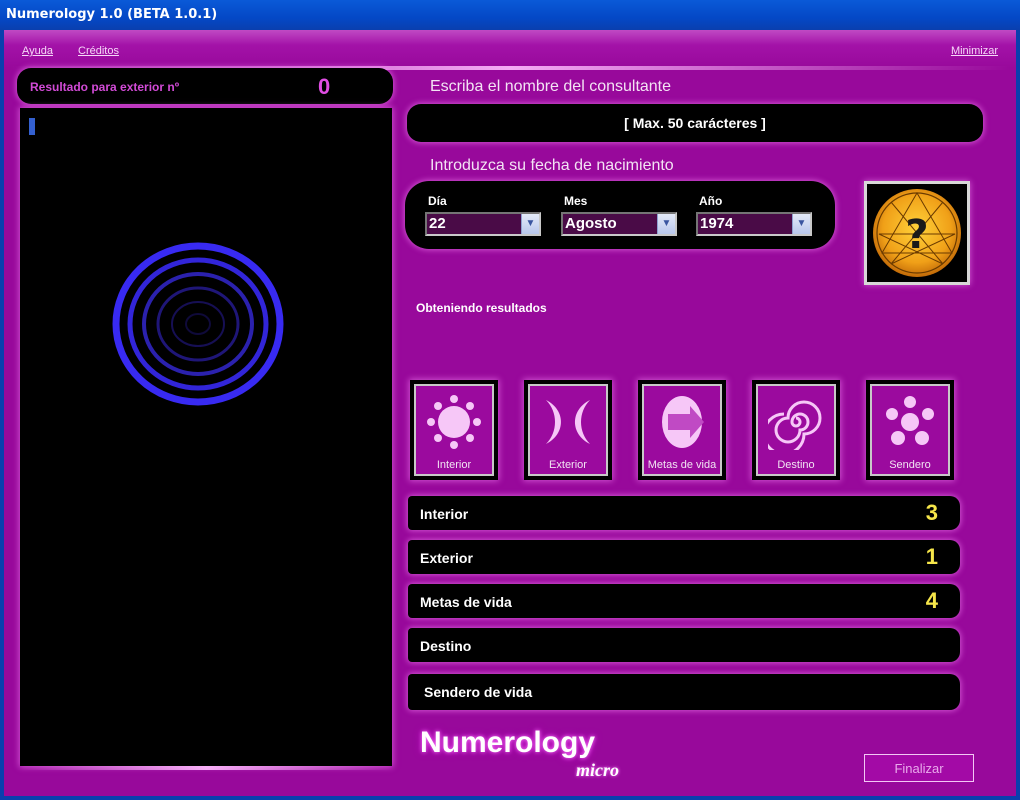  What do you see at coordinates (684, 513) in the screenshot?
I see `result-row-interior: Interior 3` at bounding box center [684, 513].